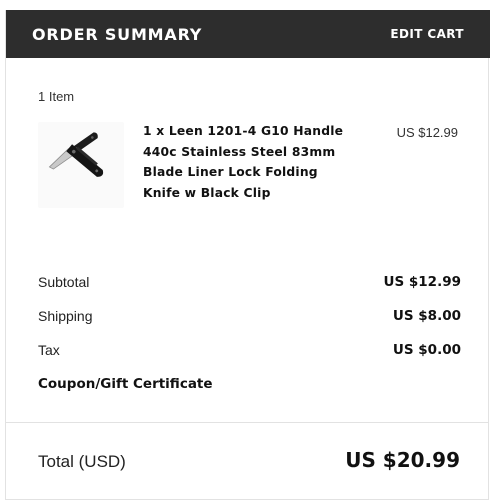 Image resolution: width=495 pixels, height=500 pixels. What do you see at coordinates (426, 350) in the screenshot?
I see `tax-value: US $0.00` at bounding box center [426, 350].